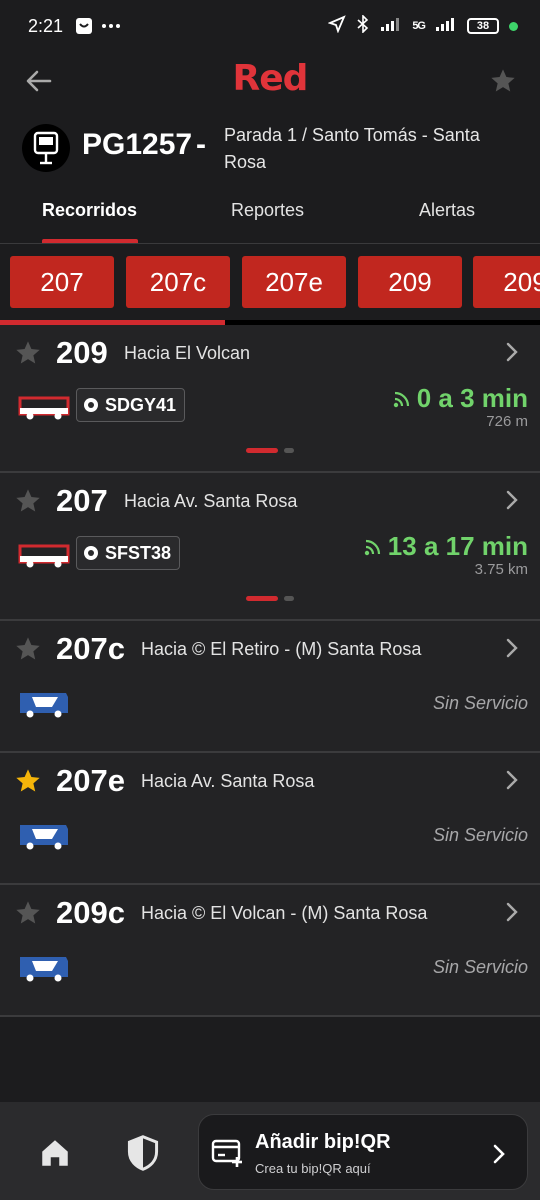 This screenshot has width=540, height=1200. What do you see at coordinates (89, 210) in the screenshot?
I see `tab-recorridos: Recorridos` at bounding box center [89, 210].